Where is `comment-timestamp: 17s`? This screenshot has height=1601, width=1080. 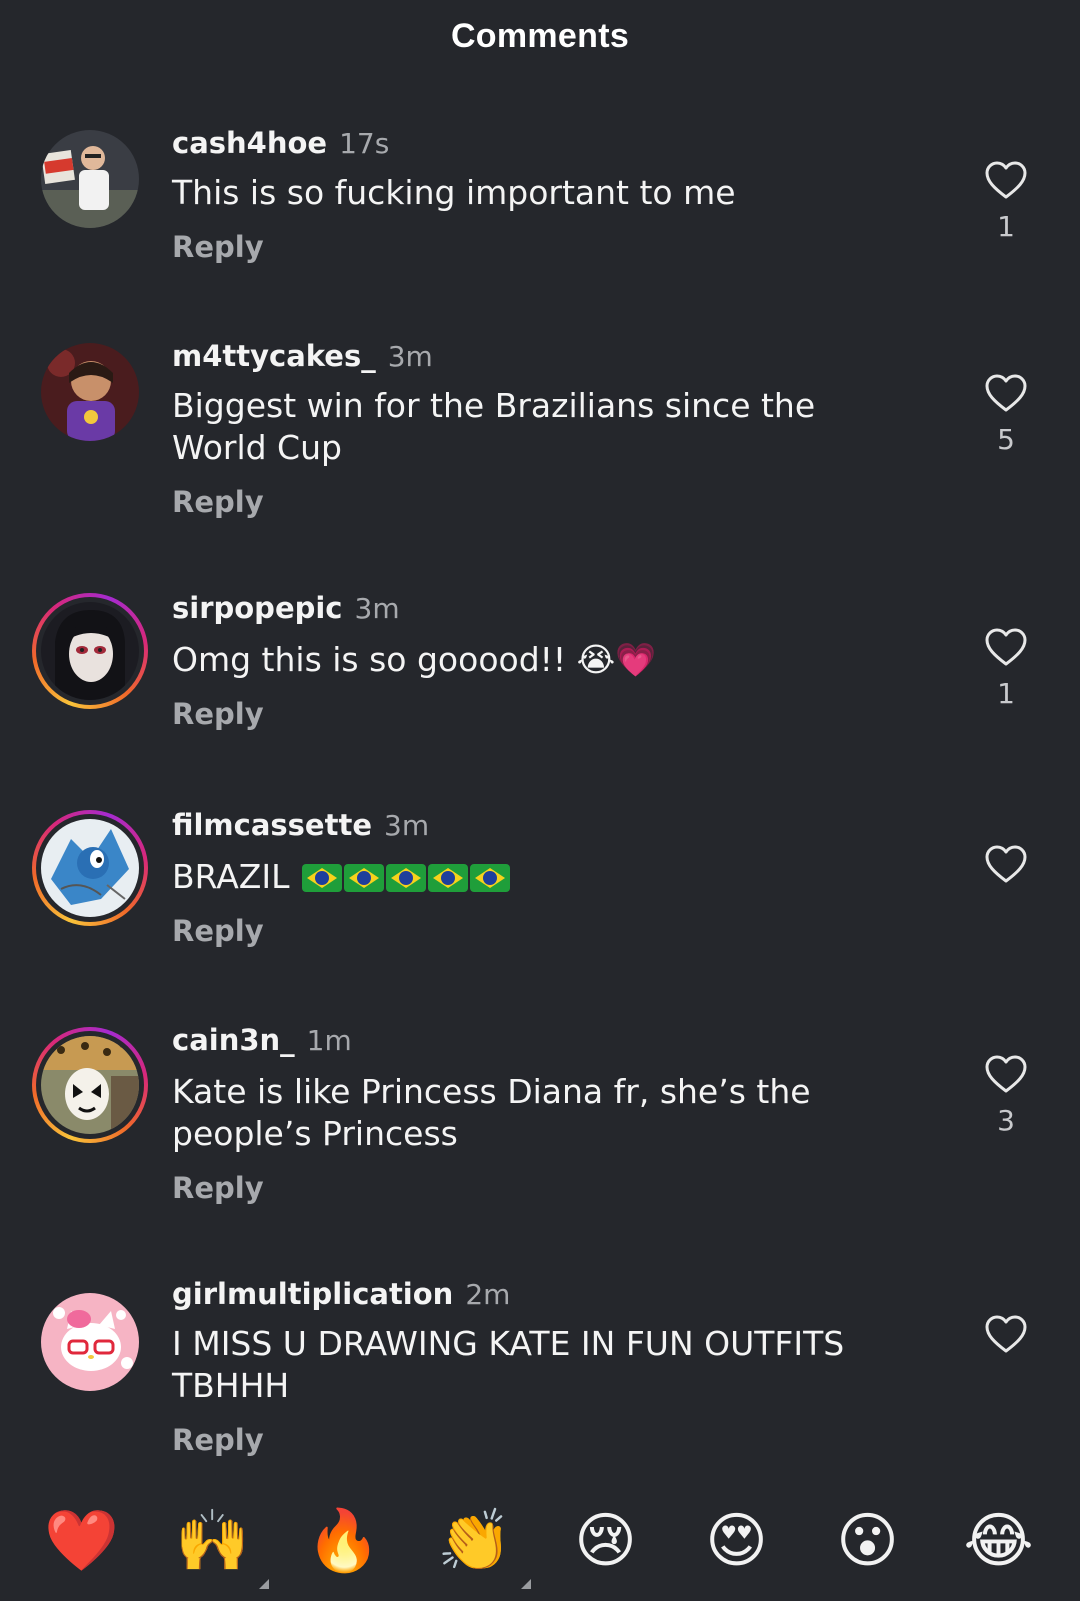
comment-timestamp: 17s is located at coordinates (364, 143).